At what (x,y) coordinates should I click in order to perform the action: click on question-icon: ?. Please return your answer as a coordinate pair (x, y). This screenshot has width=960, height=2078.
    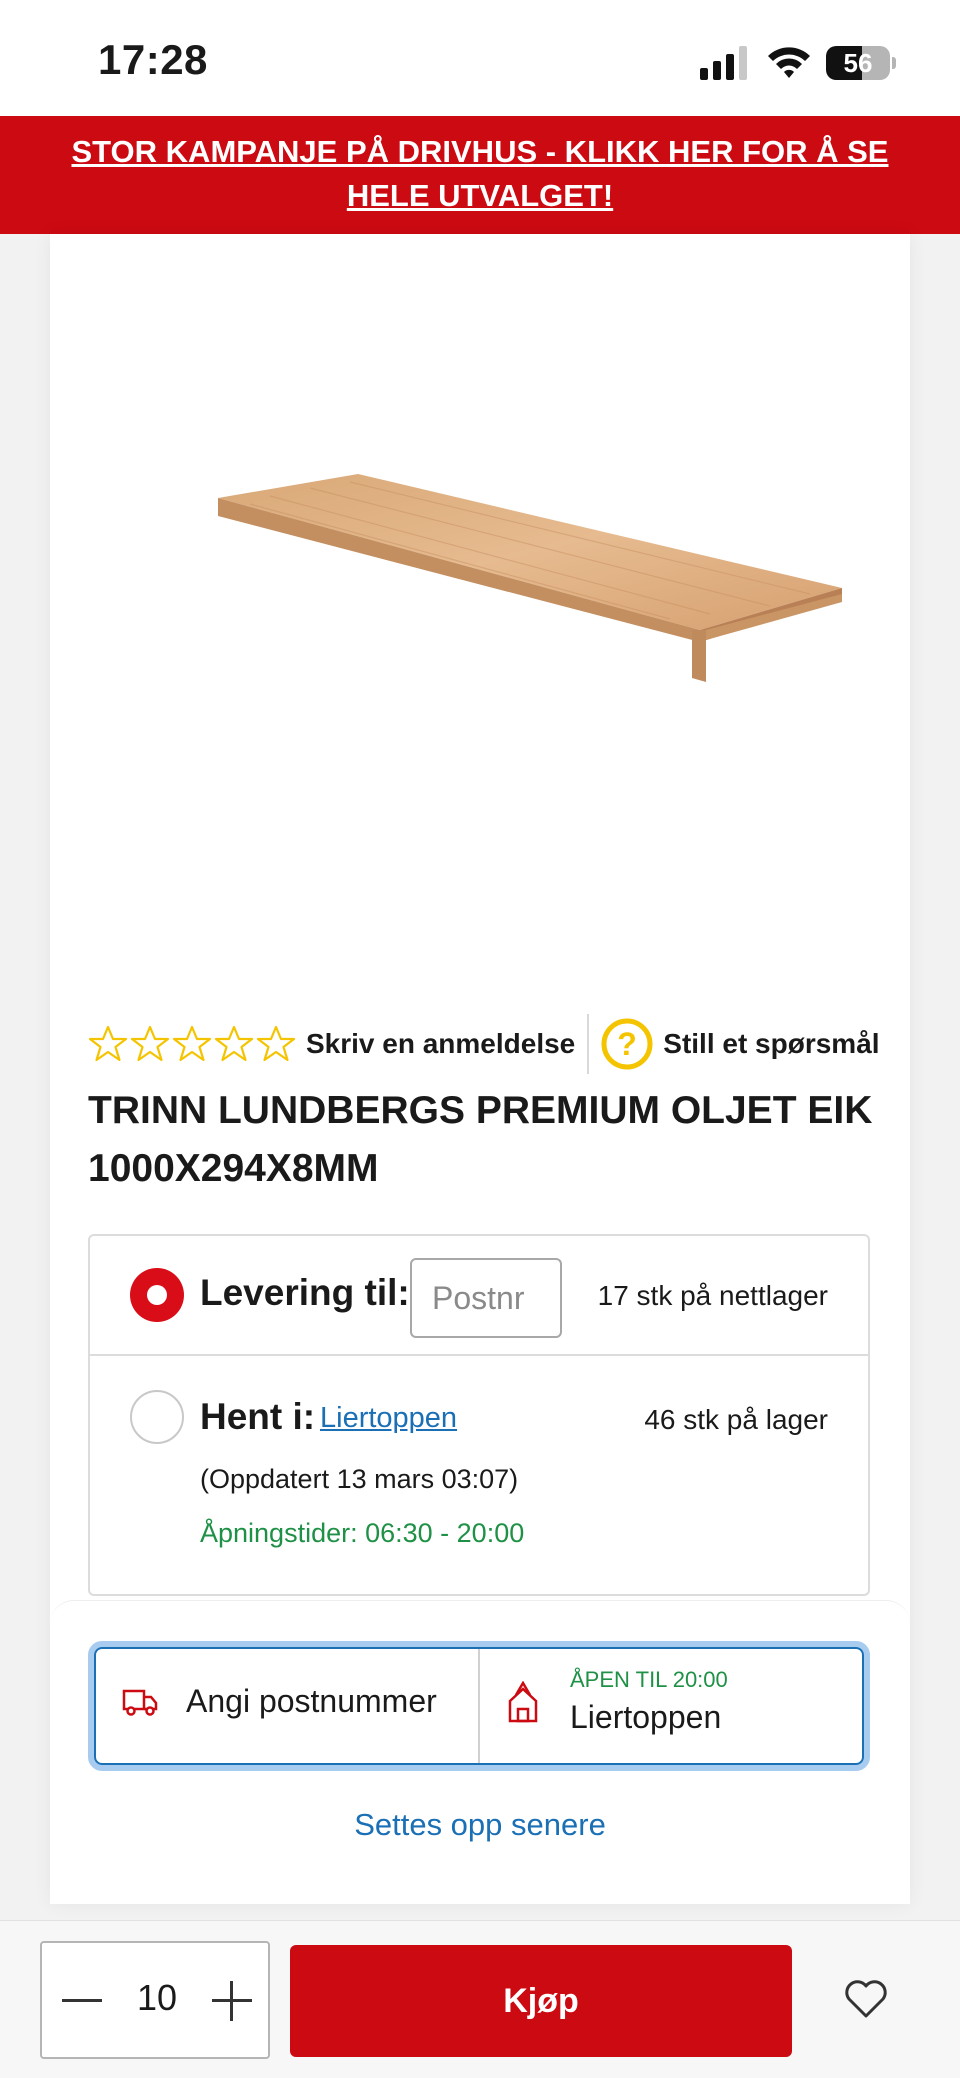
    Looking at the image, I should click on (627, 1044).